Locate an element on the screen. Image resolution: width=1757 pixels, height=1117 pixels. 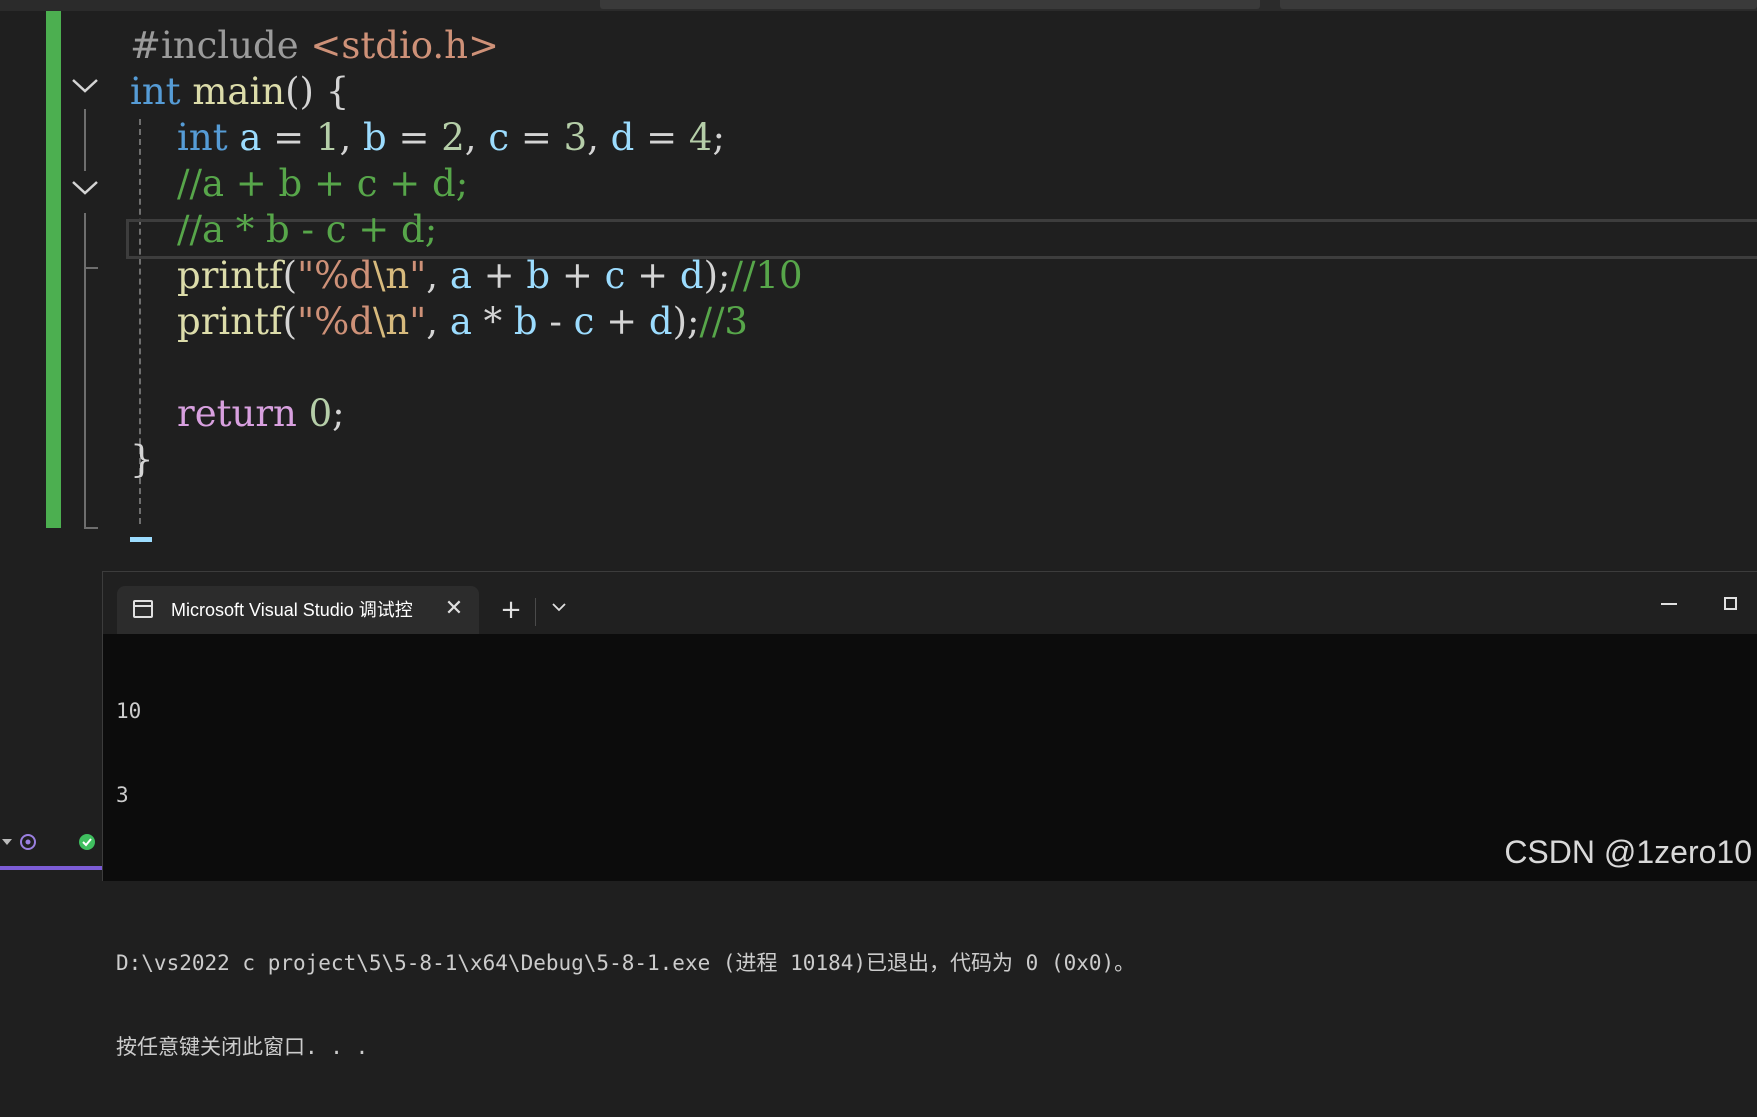
code-token: 2 is located at coordinates (453, 137).